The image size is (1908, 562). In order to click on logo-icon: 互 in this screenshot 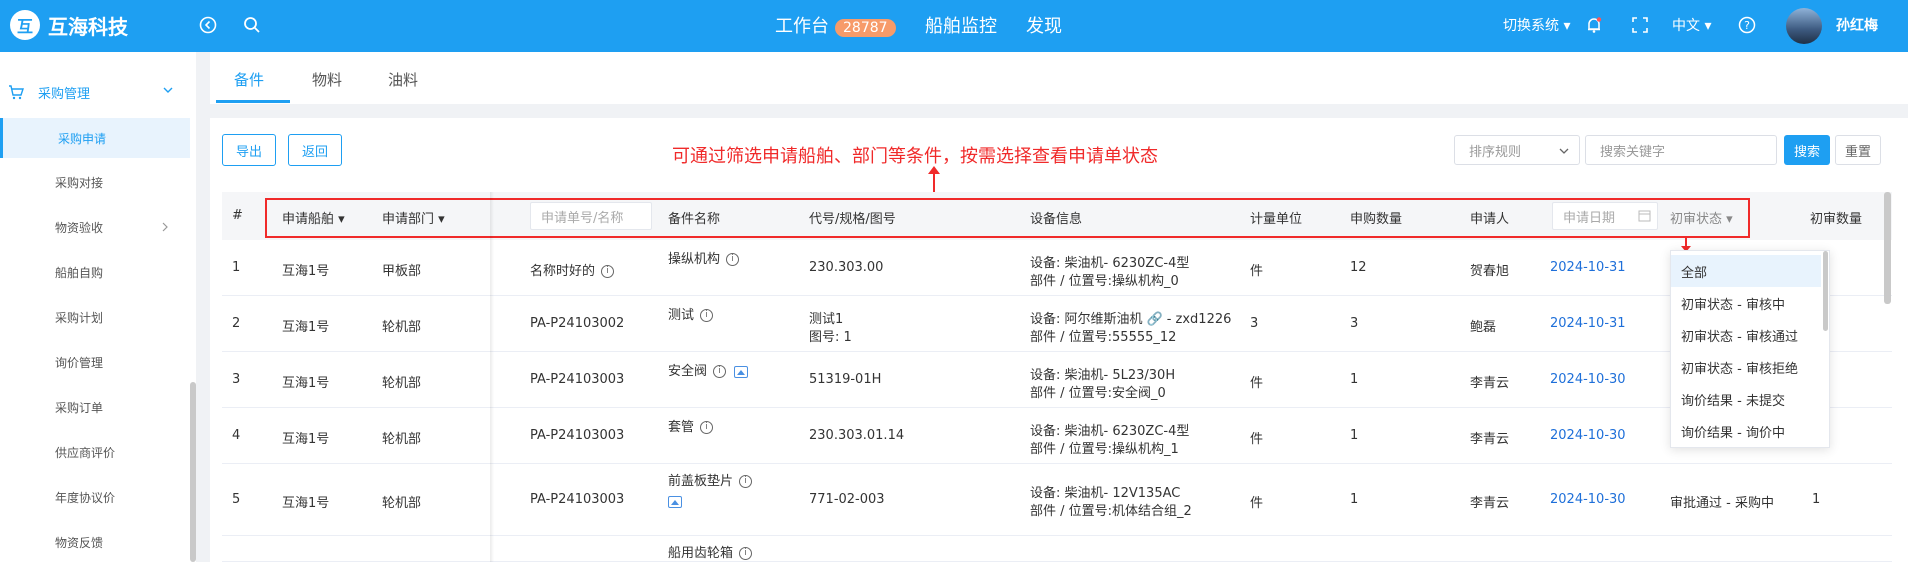, I will do `click(25, 25)`.